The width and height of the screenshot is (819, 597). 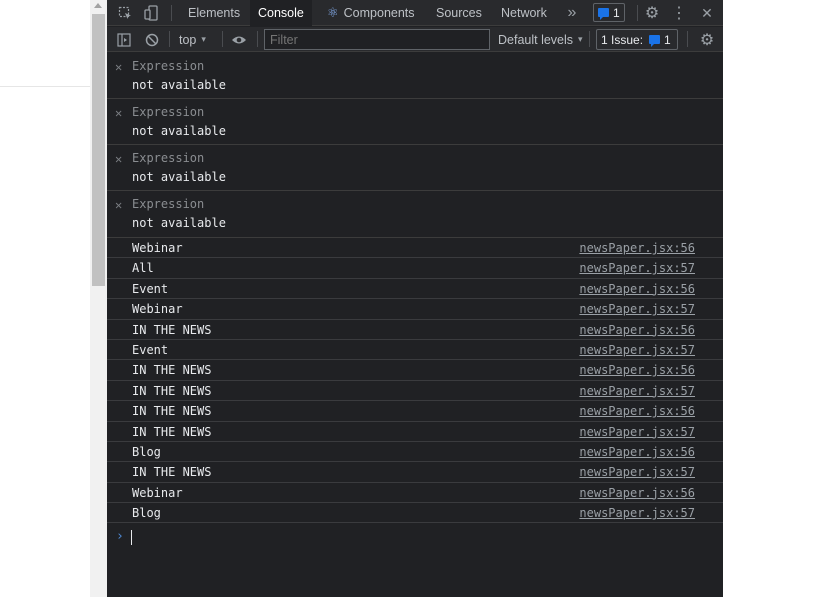 I want to click on log-entry: All newsPaper.jsx:57, so click(x=415, y=268).